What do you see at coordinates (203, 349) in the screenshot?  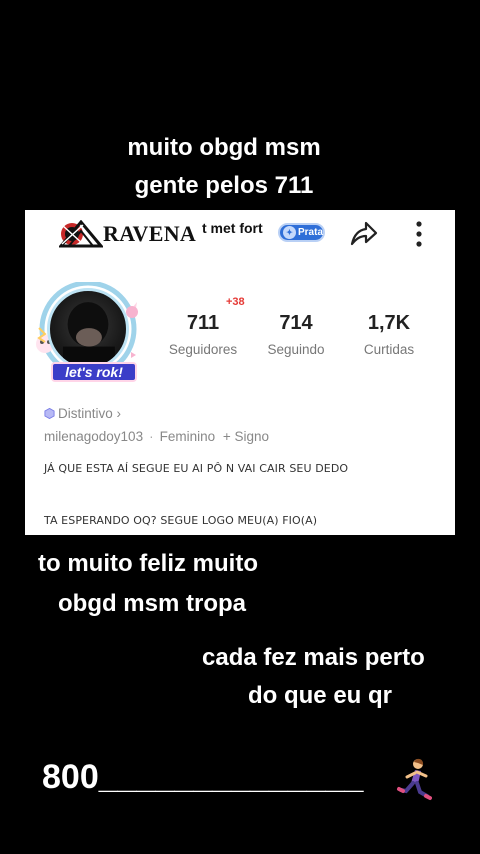 I see `followers-label: Seguidores` at bounding box center [203, 349].